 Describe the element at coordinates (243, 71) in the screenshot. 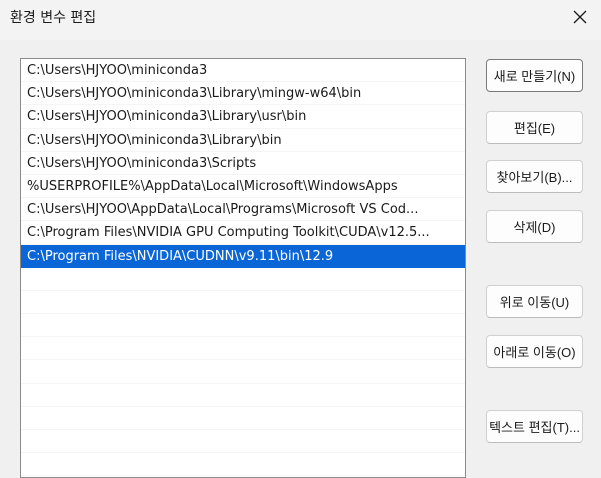

I see `list-item: C:\Users\HJYOO\miniconda3` at that location.